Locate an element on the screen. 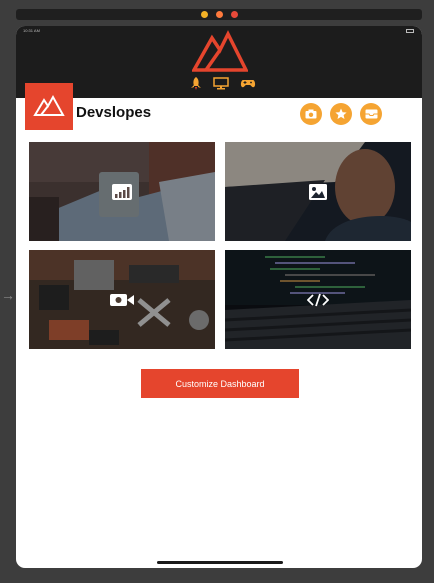 The image size is (434, 583). header-nav is located at coordinates (223, 84).